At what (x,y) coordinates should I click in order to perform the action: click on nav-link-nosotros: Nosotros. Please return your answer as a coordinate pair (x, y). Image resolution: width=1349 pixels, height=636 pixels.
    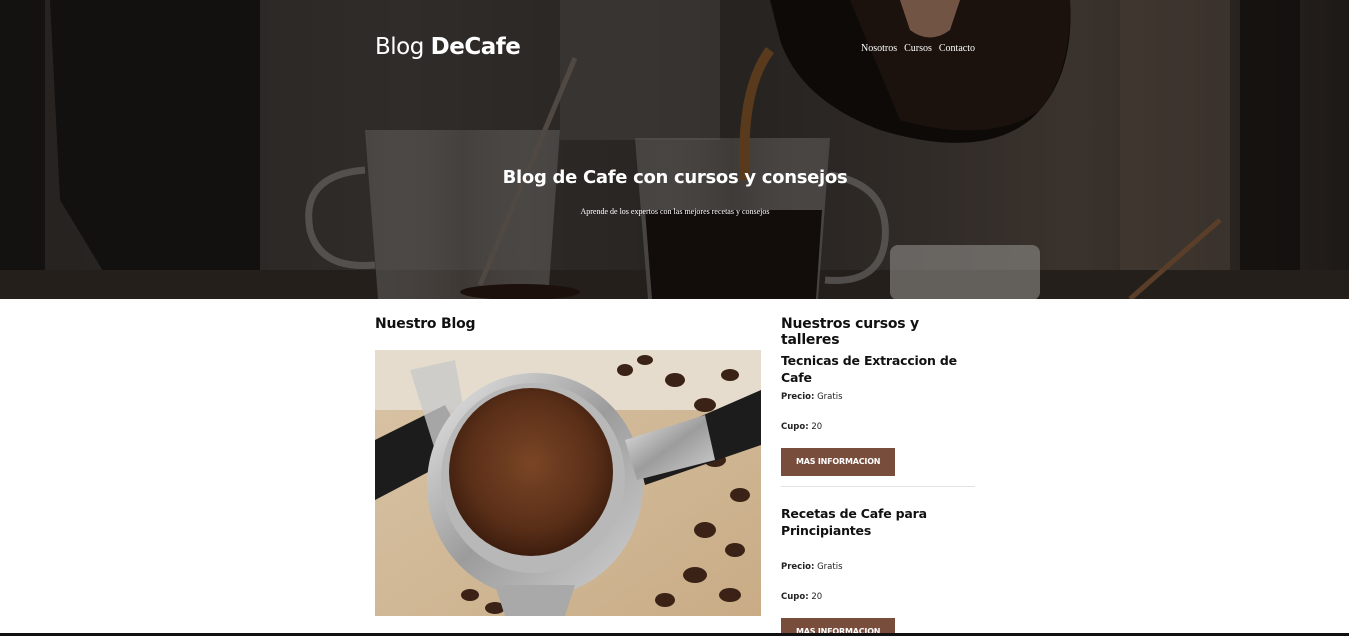
    Looking at the image, I should click on (879, 48).